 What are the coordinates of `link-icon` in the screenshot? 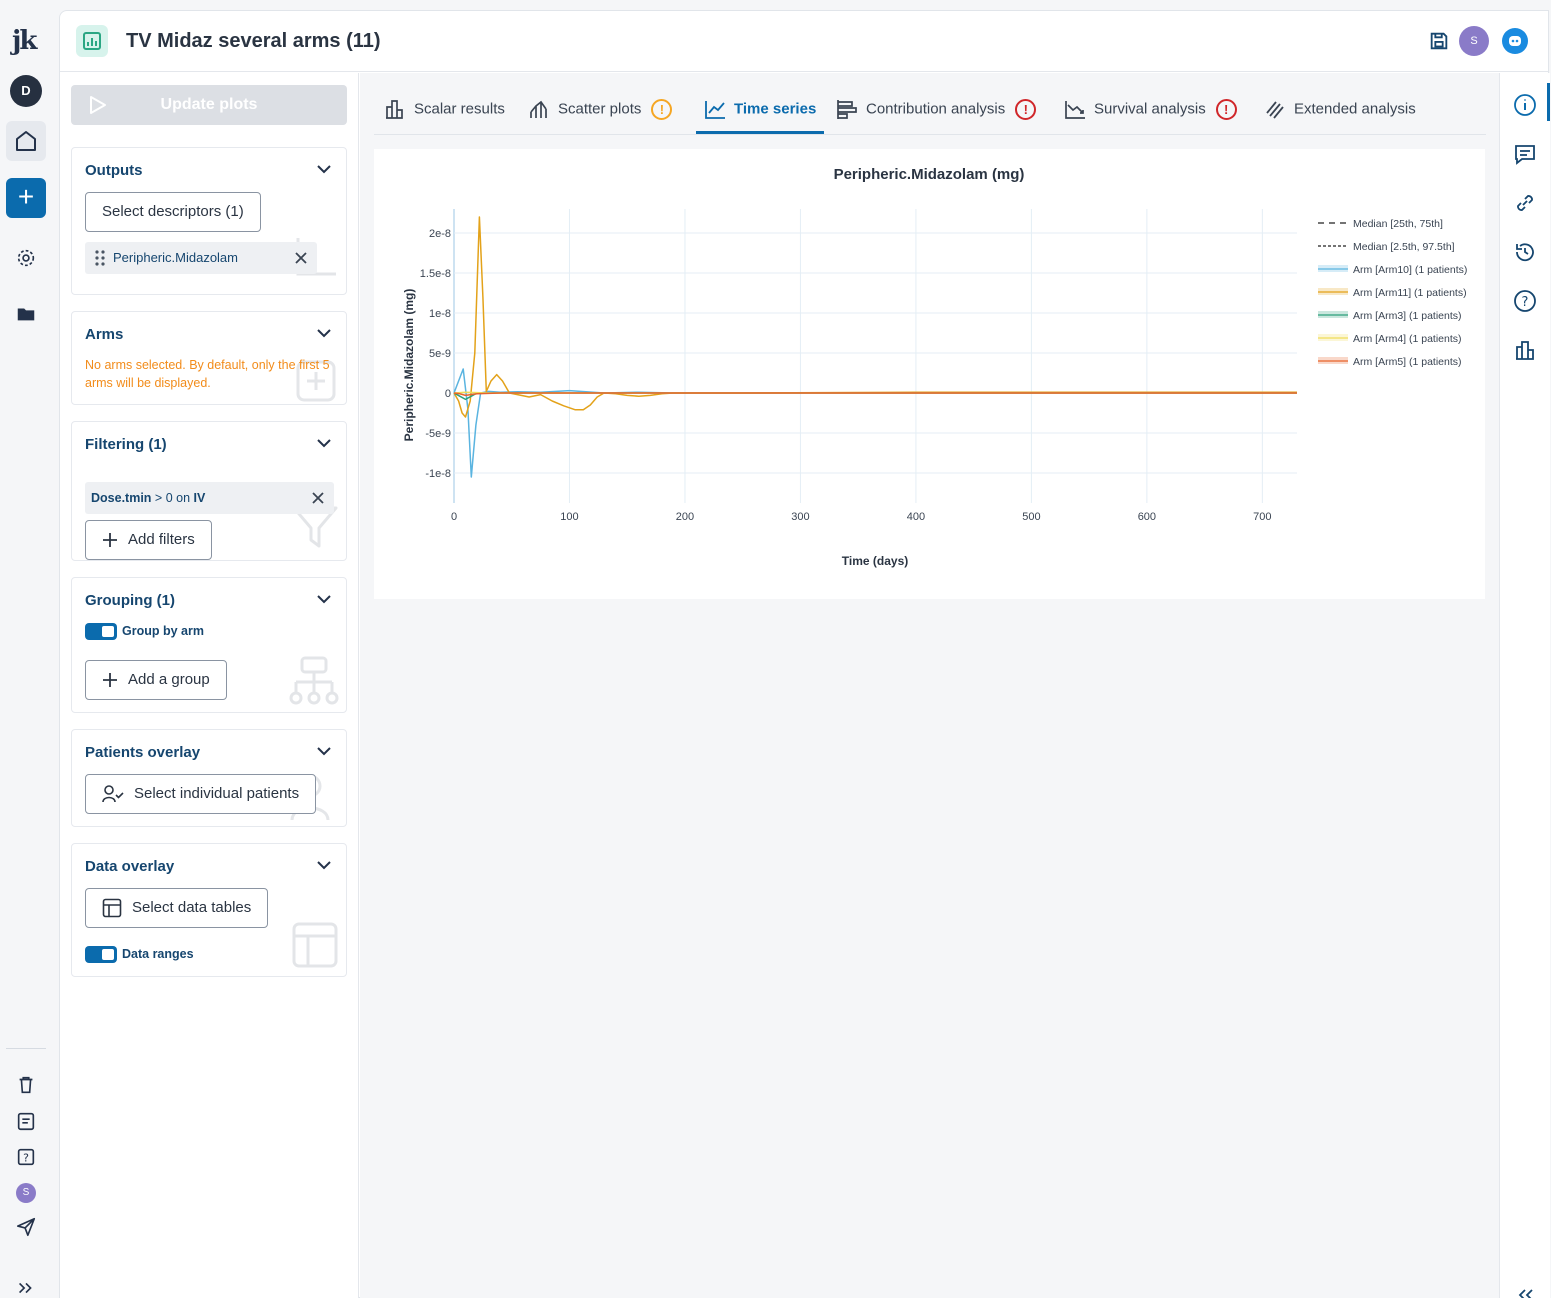 It's located at (1525, 203).